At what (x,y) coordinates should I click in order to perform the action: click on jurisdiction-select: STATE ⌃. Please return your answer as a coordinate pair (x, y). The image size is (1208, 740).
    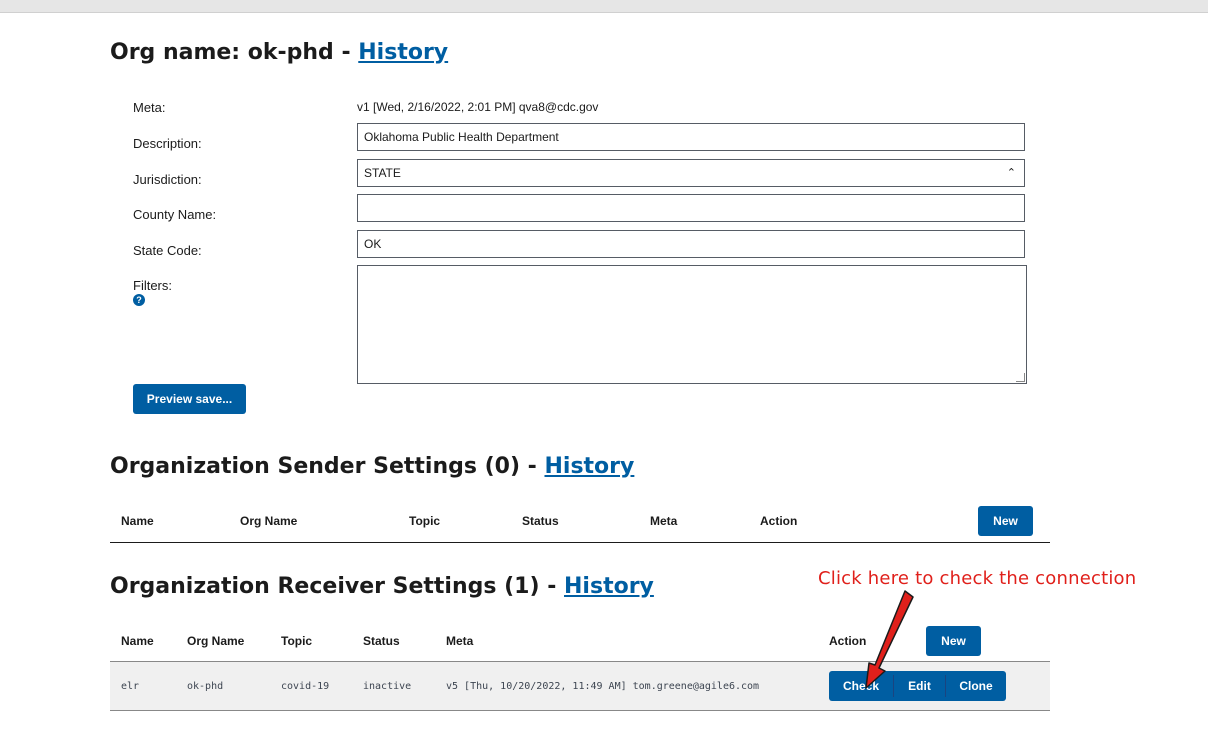
    Looking at the image, I should click on (691, 173).